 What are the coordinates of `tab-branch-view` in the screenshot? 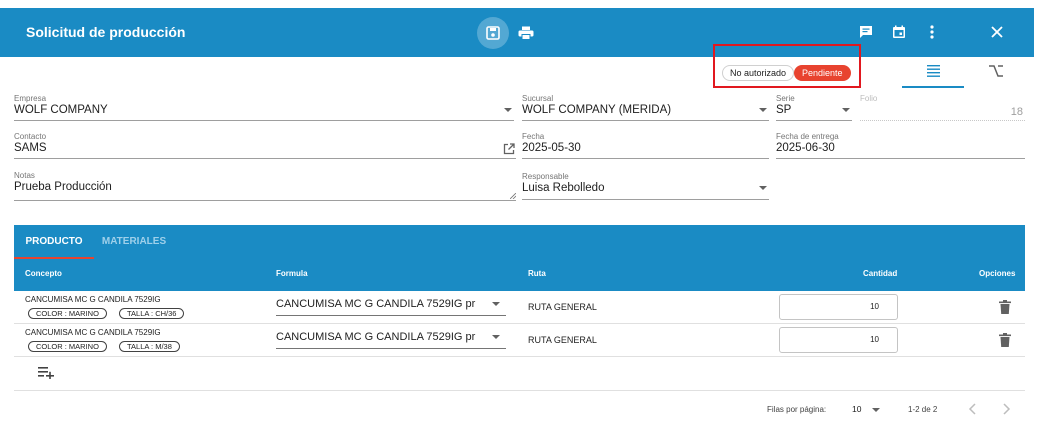 It's located at (996, 74).